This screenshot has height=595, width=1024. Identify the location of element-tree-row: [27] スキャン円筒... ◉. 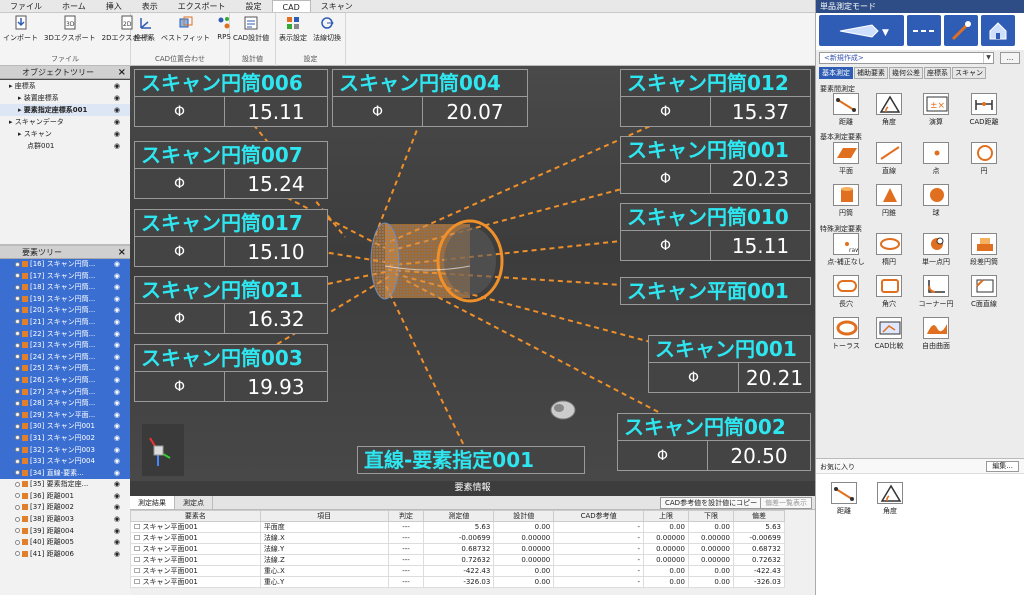
(65, 392).